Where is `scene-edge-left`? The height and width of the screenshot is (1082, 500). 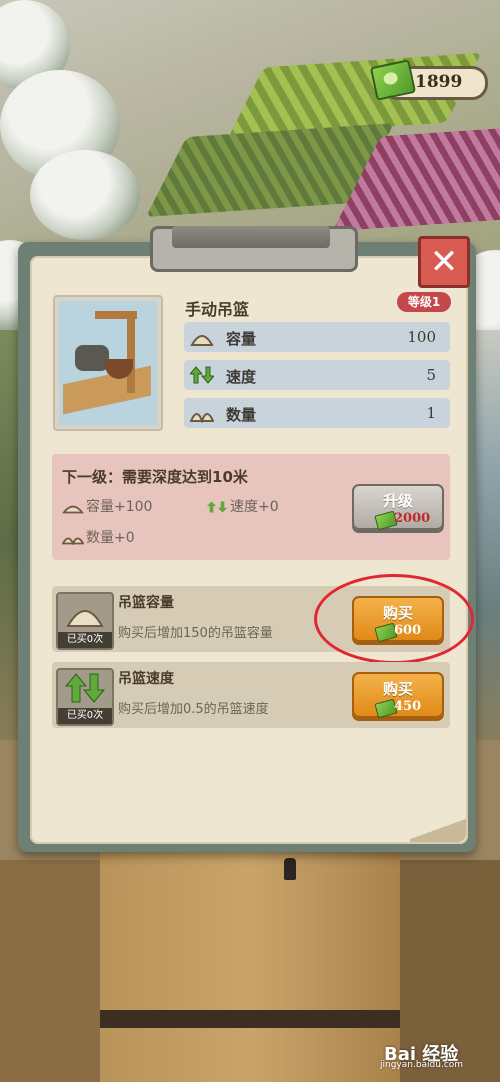
scene-edge-left is located at coordinates (10, 540).